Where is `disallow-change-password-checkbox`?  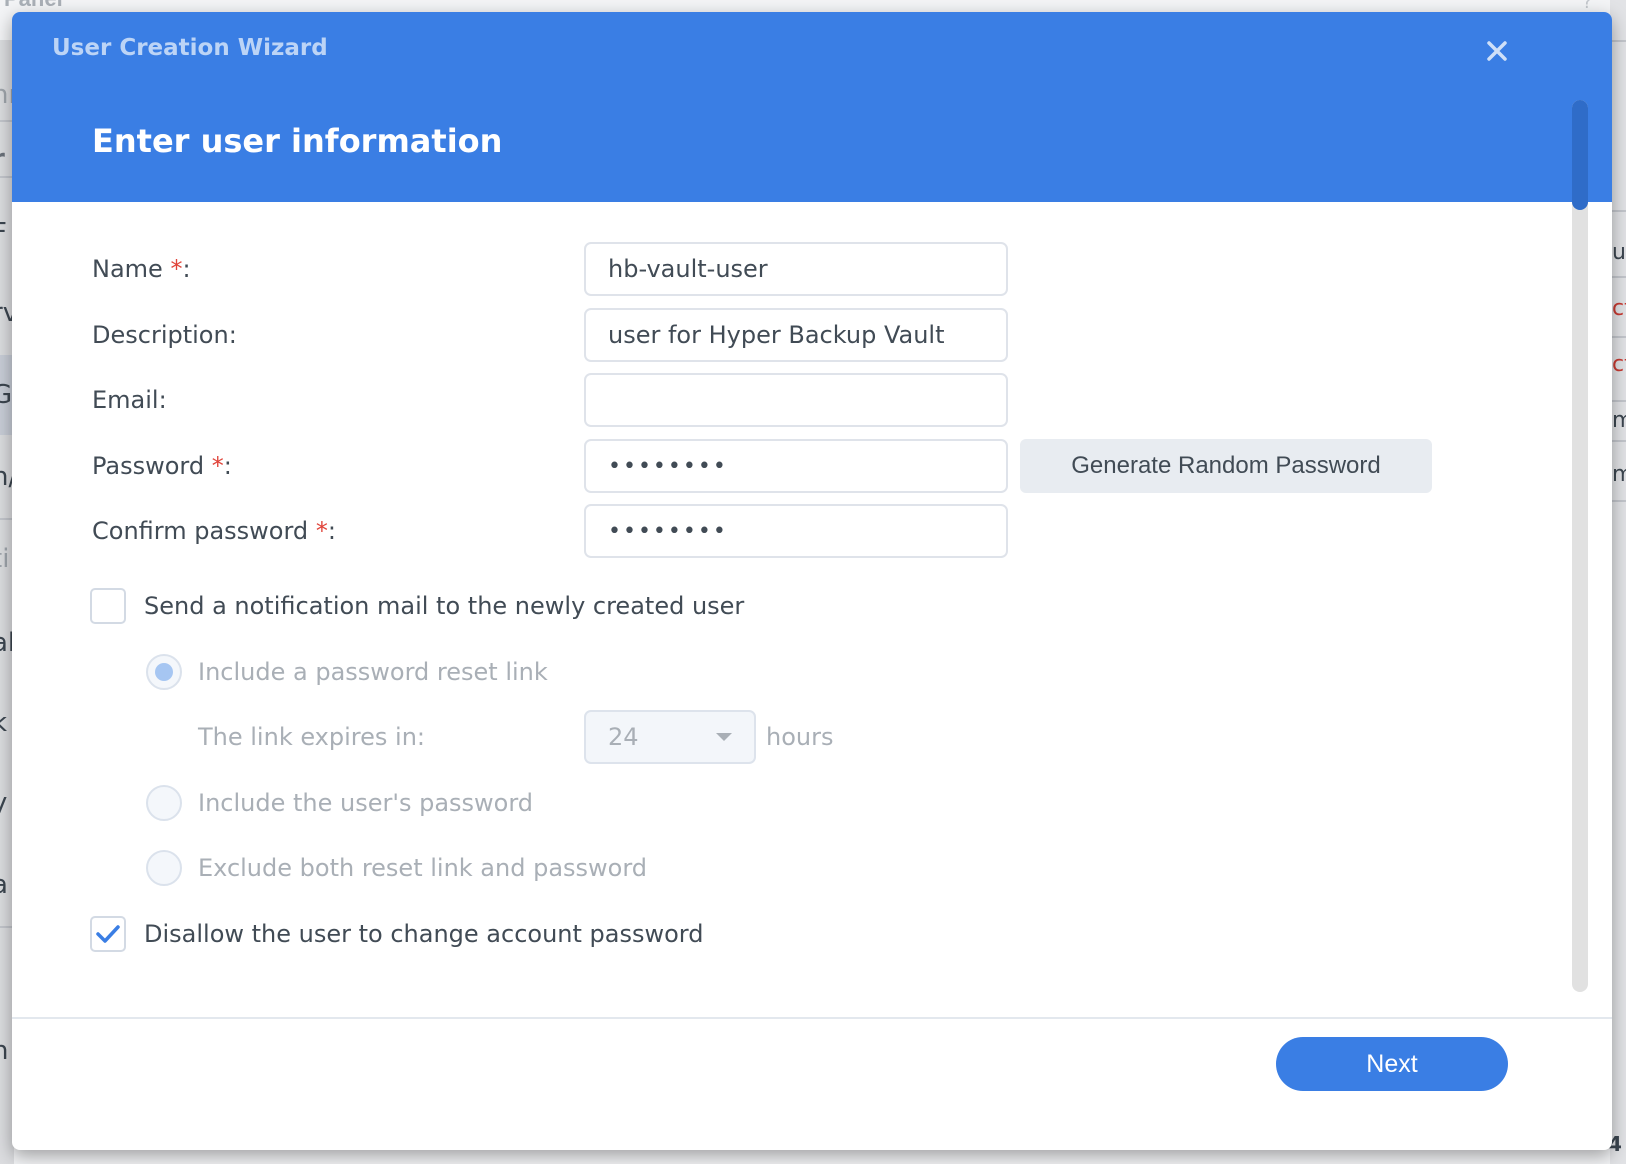 disallow-change-password-checkbox is located at coordinates (108, 934).